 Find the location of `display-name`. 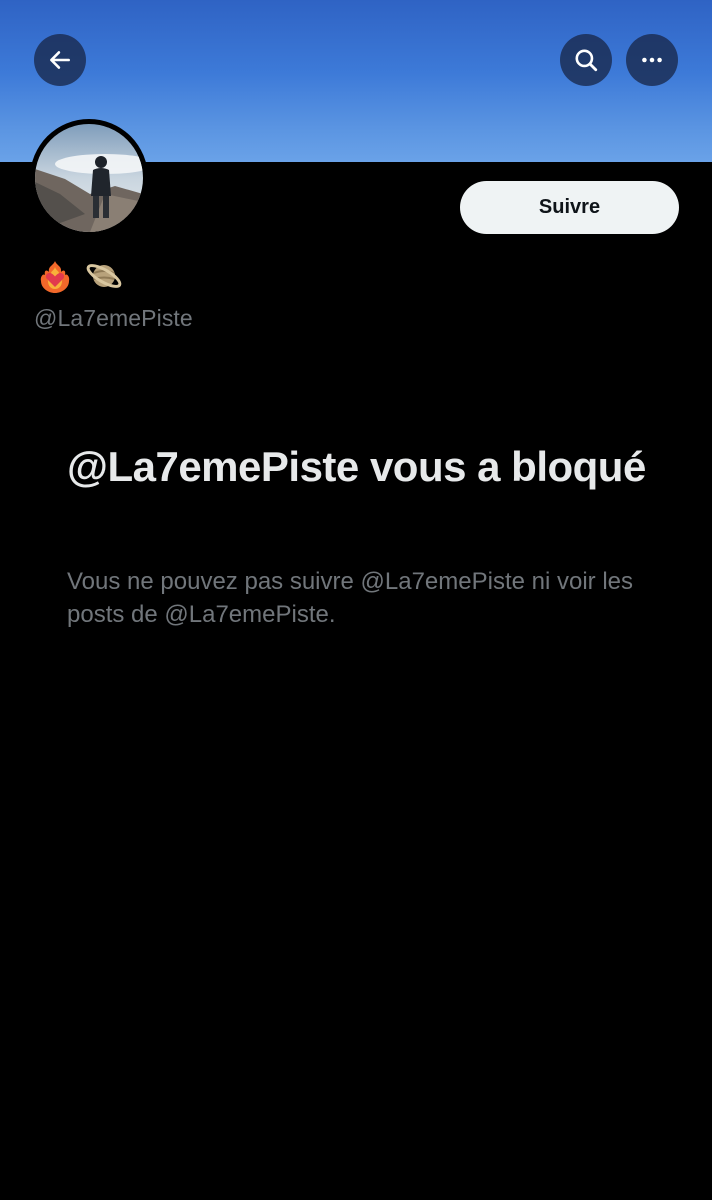

display-name is located at coordinates (80, 276).